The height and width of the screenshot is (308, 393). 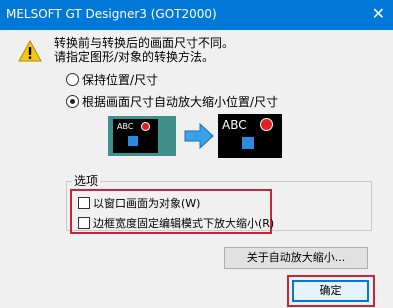 I want to click on preview-before: ABC, so click(x=142, y=136).